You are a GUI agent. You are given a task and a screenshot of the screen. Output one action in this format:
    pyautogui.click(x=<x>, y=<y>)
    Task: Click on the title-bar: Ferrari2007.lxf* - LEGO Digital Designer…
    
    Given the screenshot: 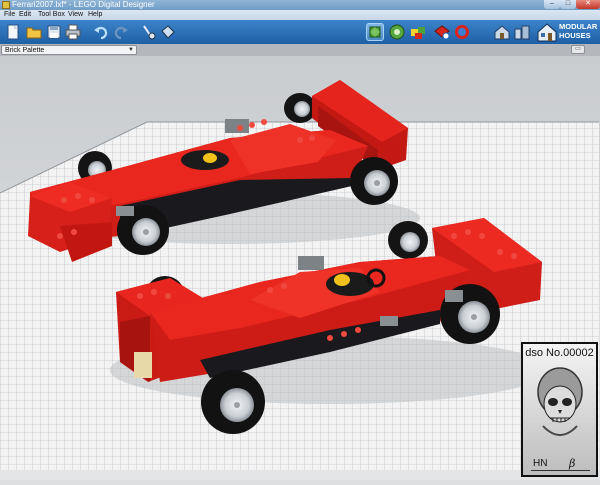 What is the action you would take?
    pyautogui.click(x=300, y=5)
    